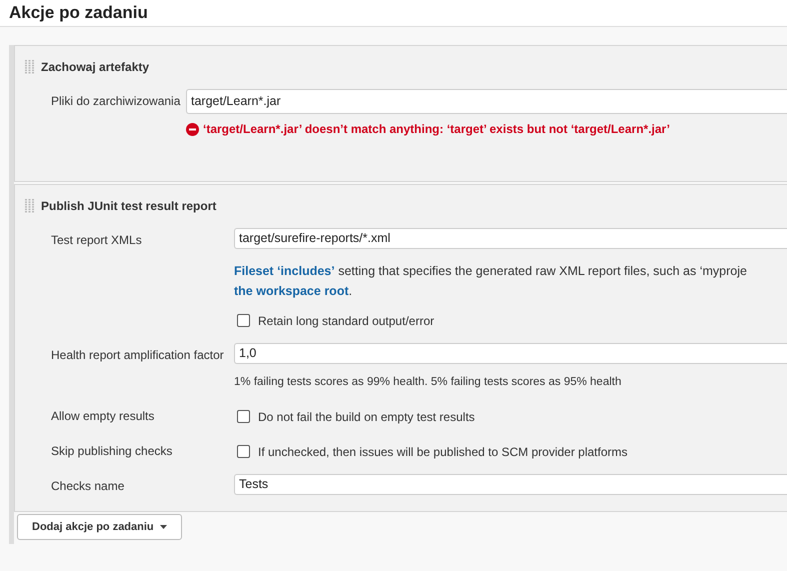  Describe the element at coordinates (103, 416) in the screenshot. I see `field-label: Allow empty results` at that location.